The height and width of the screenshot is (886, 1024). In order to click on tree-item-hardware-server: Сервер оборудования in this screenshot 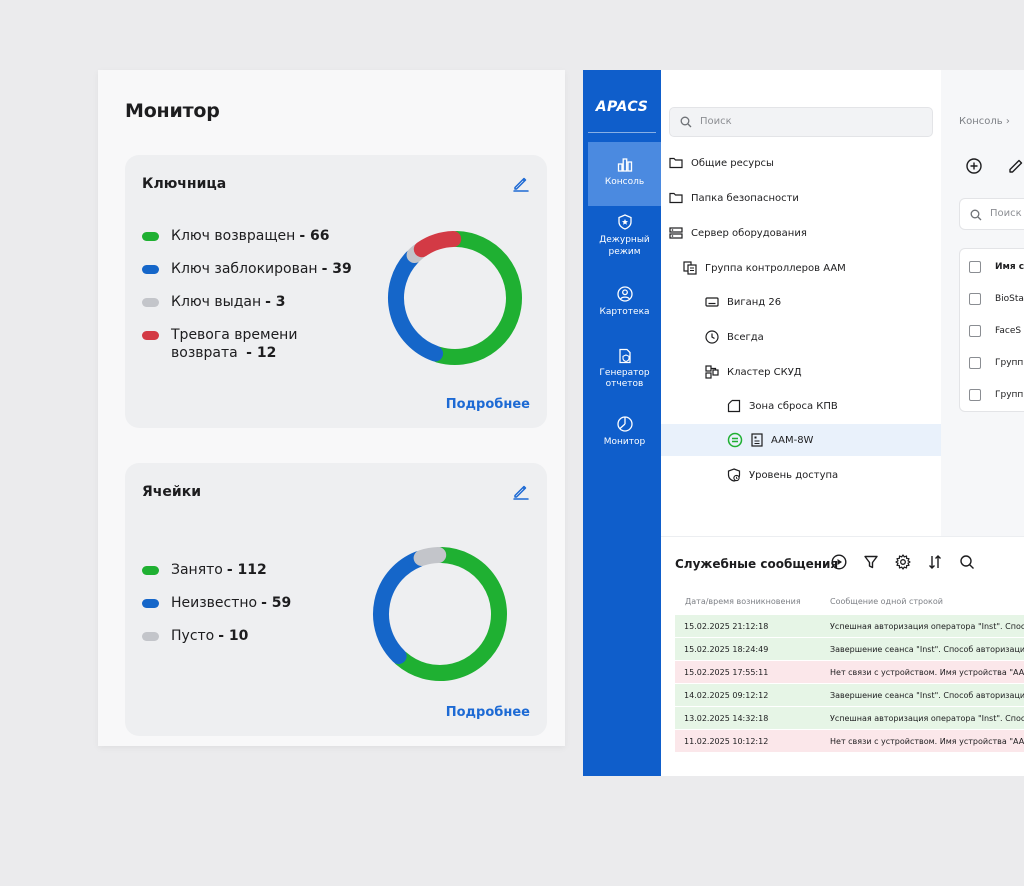, I will do `click(738, 233)`.